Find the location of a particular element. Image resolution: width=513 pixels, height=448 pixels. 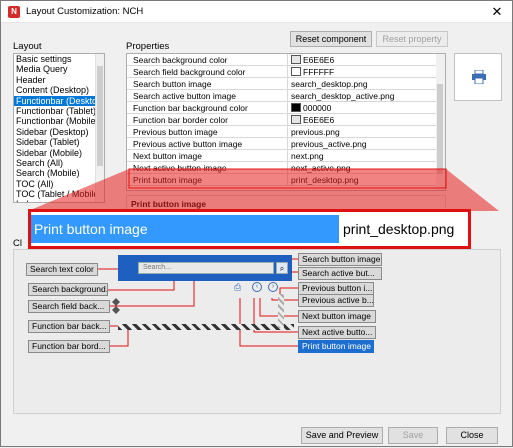

reset-component-button: Reset component is located at coordinates (331, 39).